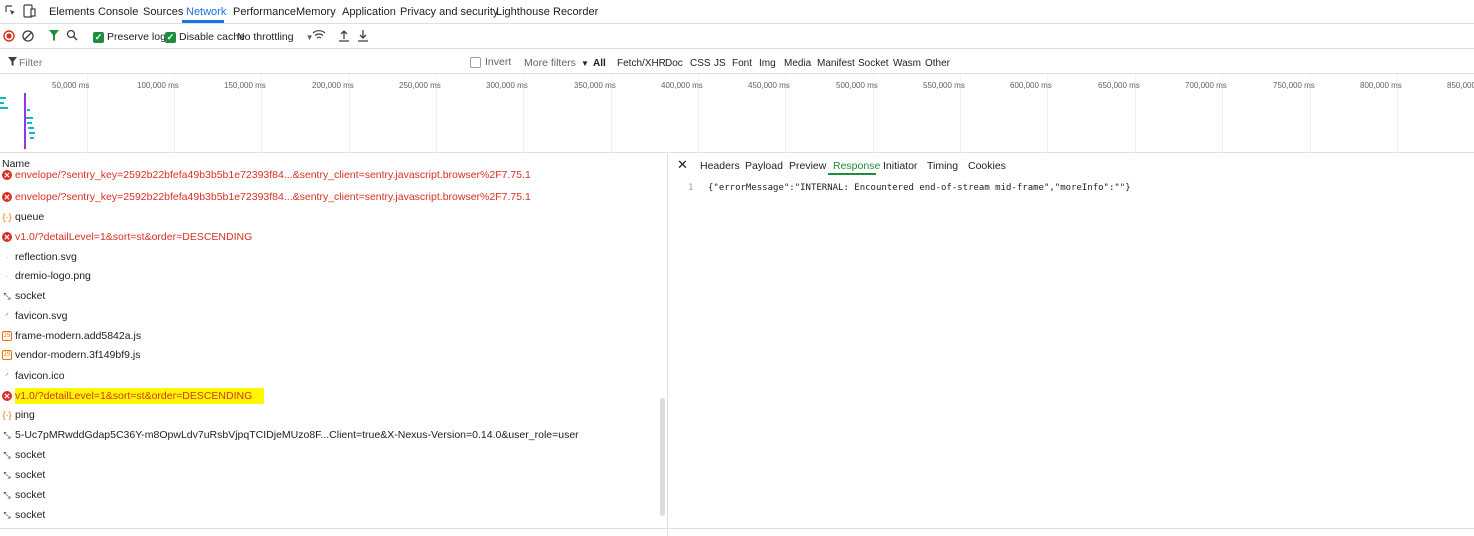 Image resolution: width=1474 pixels, height=536 pixels. What do you see at coordinates (944, 85) in the screenshot?
I see `timeline-tick: 550,000 ms` at bounding box center [944, 85].